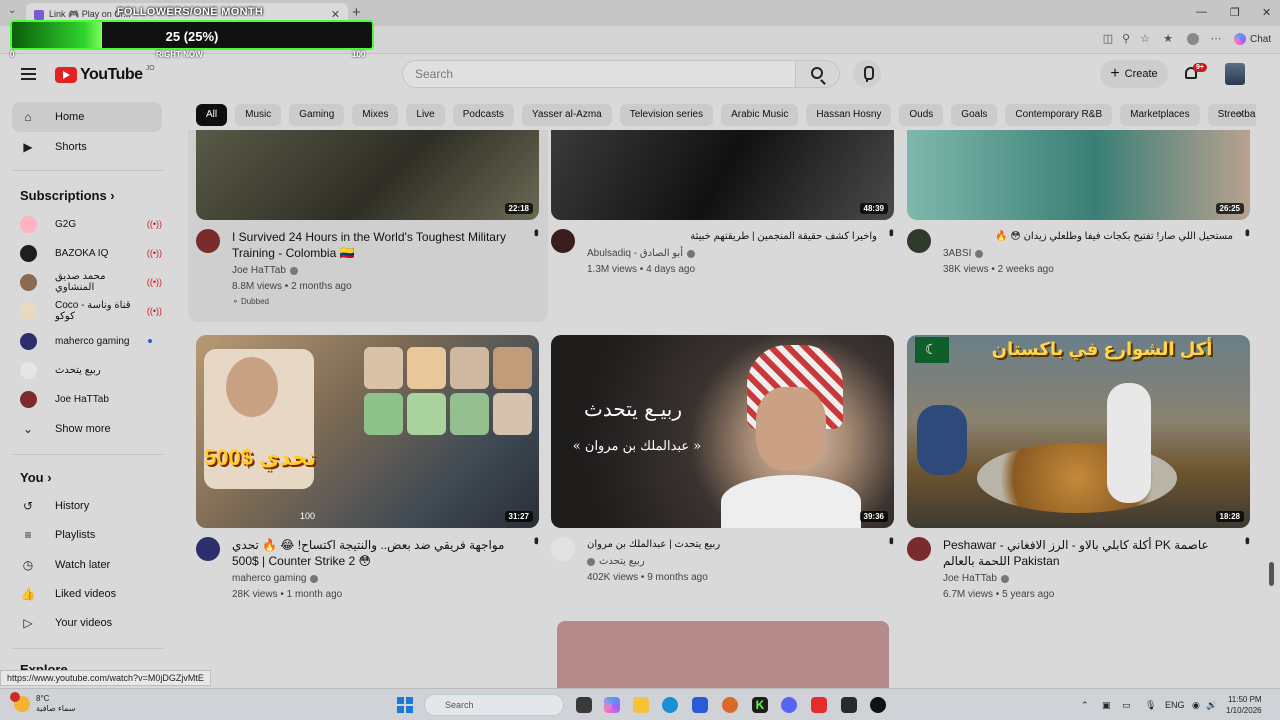 This screenshot has width=1280, height=720. What do you see at coordinates (599, 74) in the screenshot?
I see `search-input: Search` at bounding box center [599, 74].